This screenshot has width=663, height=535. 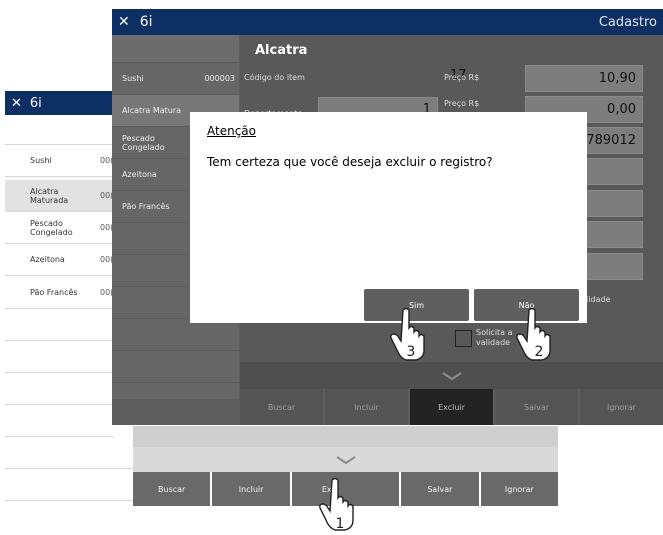 I want to click on hand-pointer-icon: 2, so click(x=533, y=334).